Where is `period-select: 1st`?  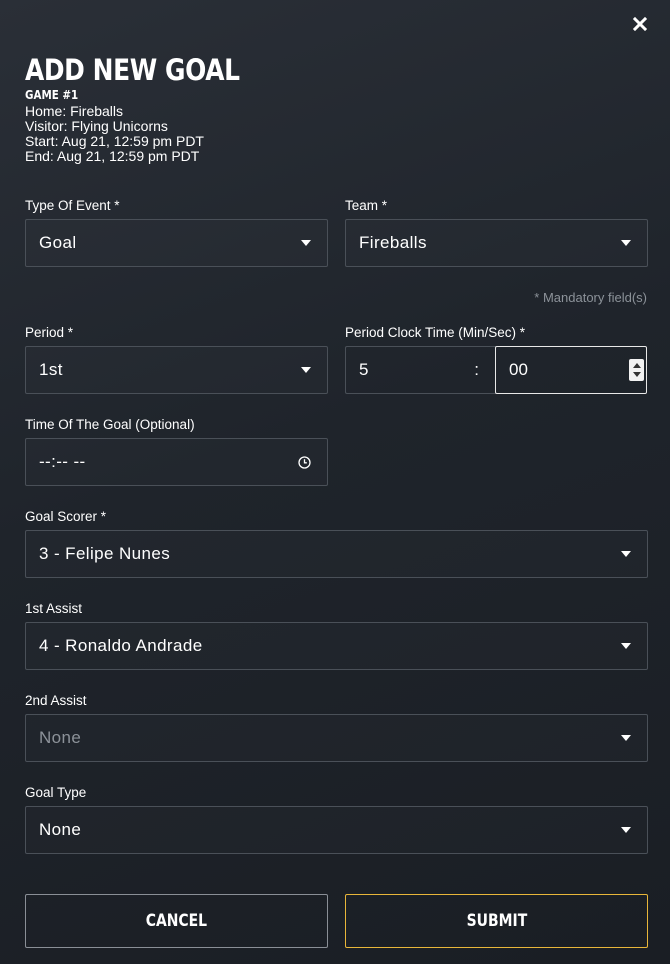
period-select: 1st is located at coordinates (176, 370).